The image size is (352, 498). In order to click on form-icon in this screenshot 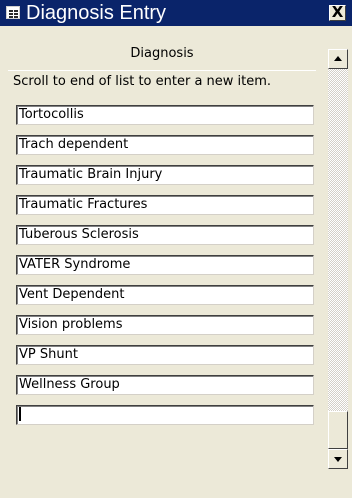, I will do `click(13, 12)`.